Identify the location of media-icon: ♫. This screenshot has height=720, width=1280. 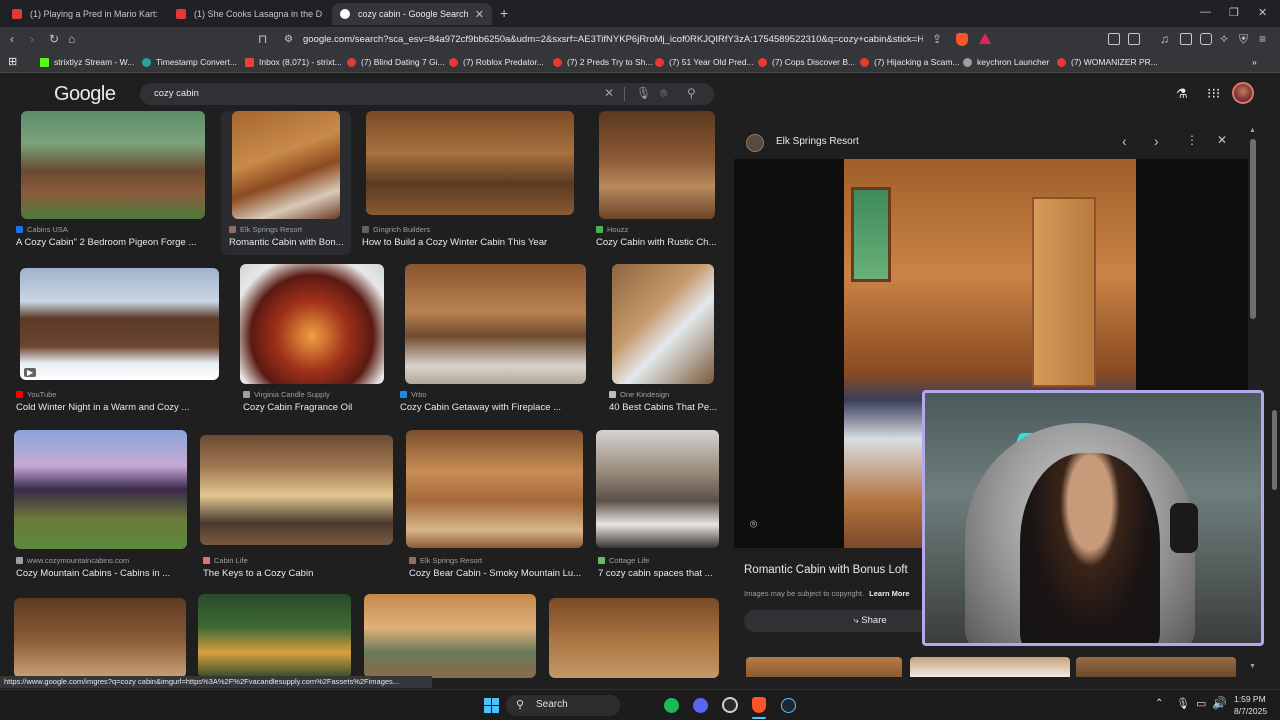
(1164, 39).